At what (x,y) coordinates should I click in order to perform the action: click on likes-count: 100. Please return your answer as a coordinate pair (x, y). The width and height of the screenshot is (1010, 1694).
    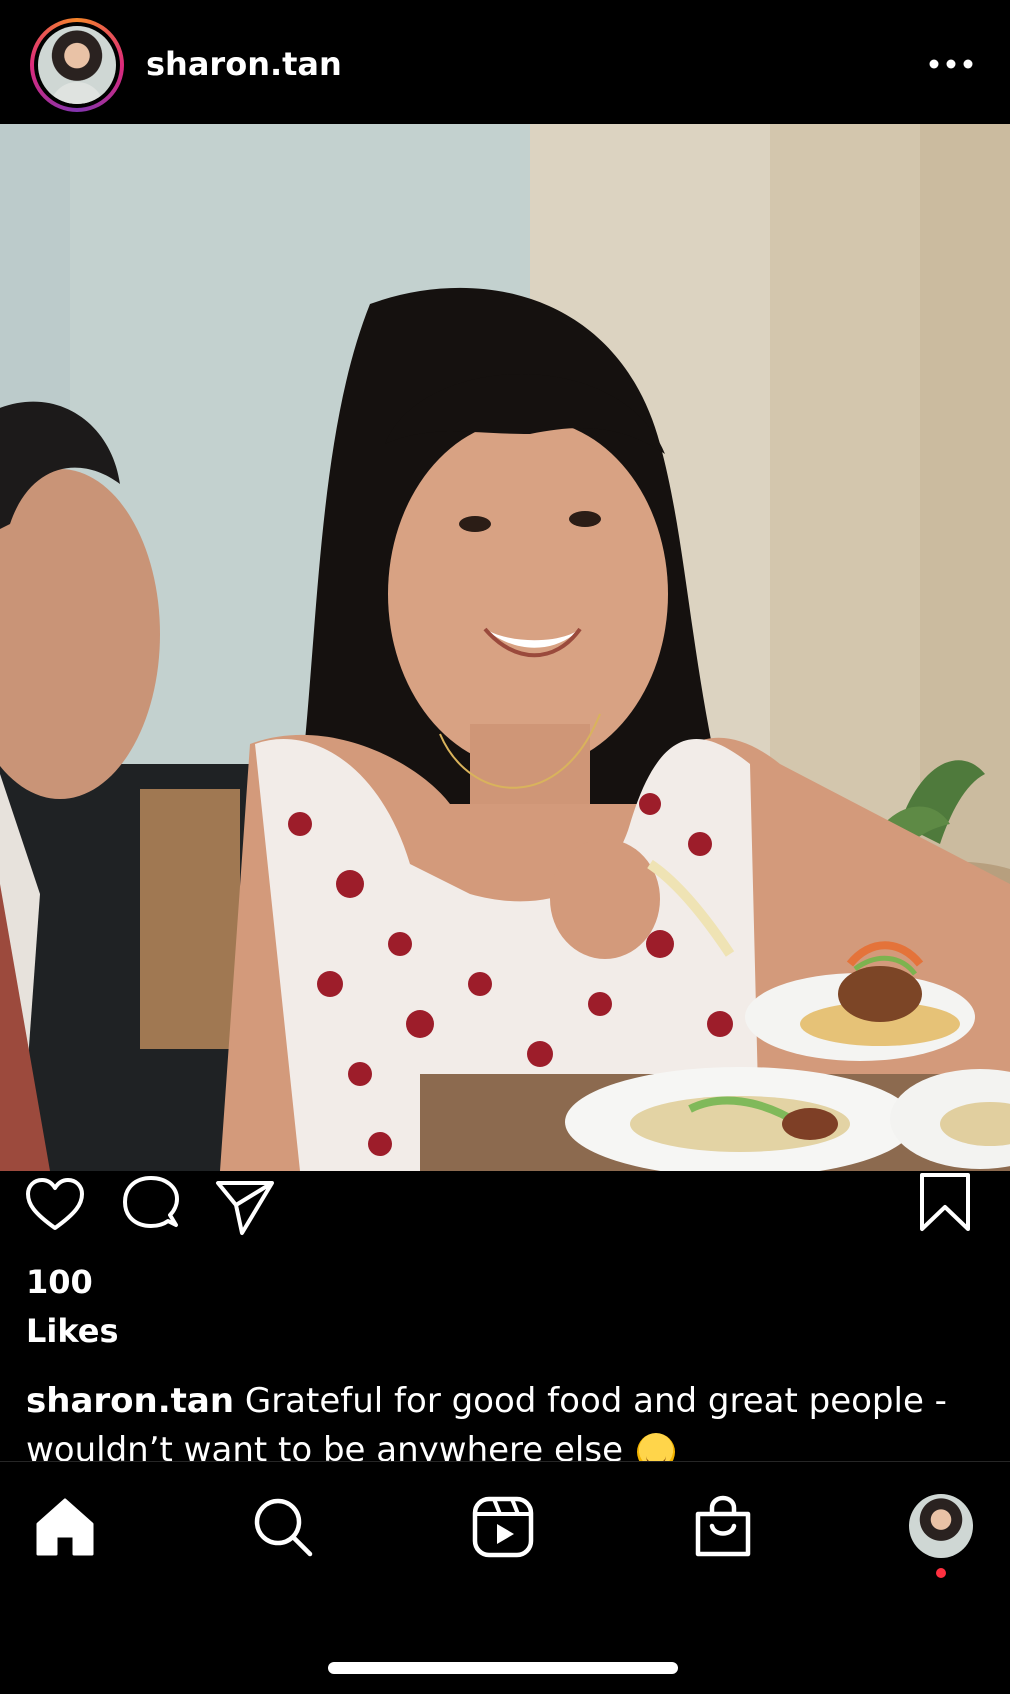
    Looking at the image, I should click on (59, 1282).